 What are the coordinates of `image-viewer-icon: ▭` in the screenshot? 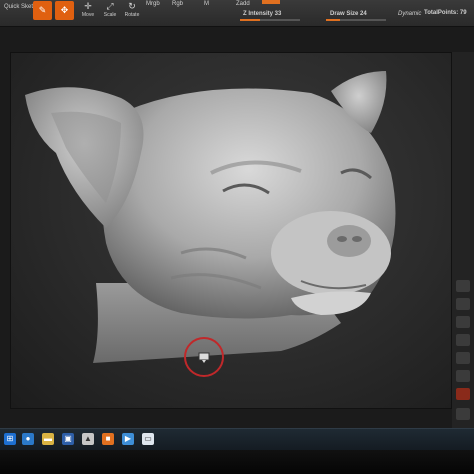 It's located at (148, 439).